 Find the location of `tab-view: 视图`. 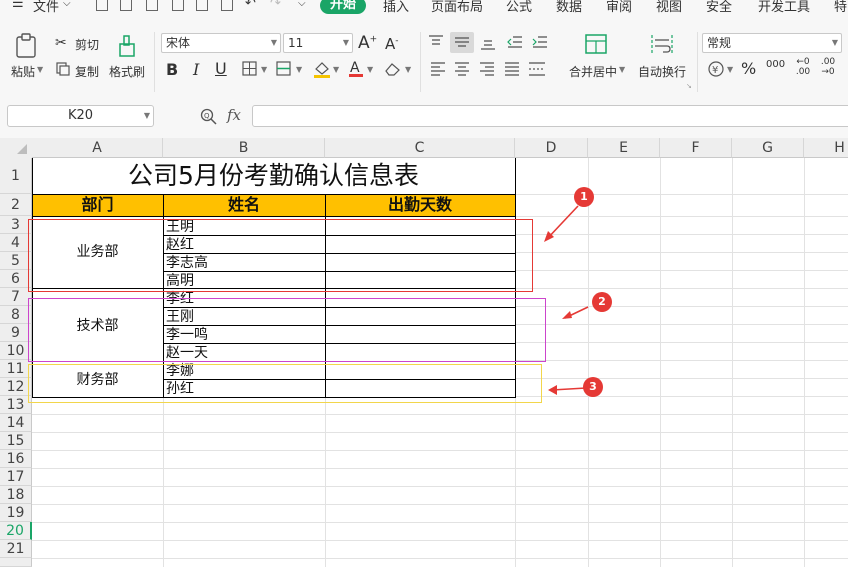

tab-view: 视图 is located at coordinates (669, 7).